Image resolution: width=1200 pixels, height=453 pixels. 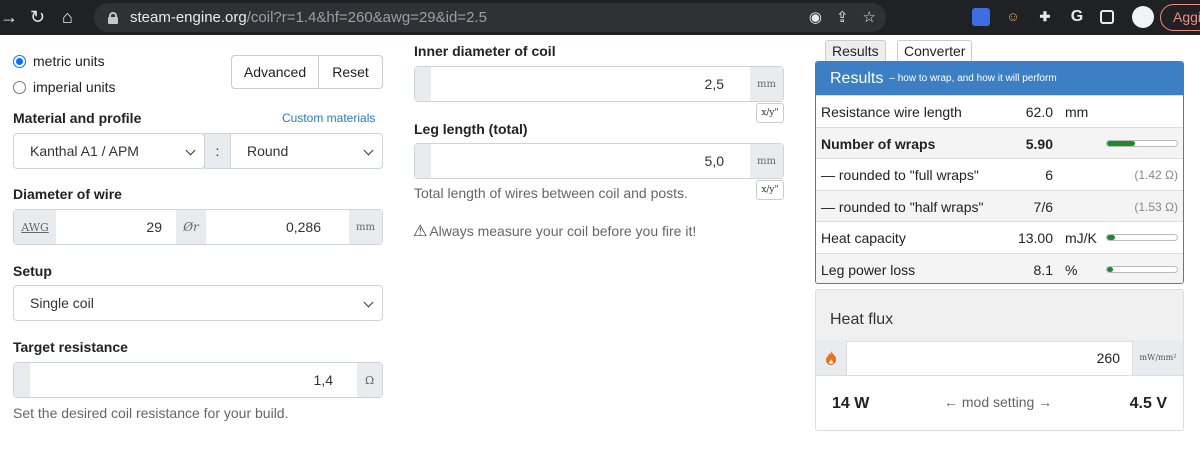 I want to click on custom-materials-link: Custom materials, so click(x=328, y=118).